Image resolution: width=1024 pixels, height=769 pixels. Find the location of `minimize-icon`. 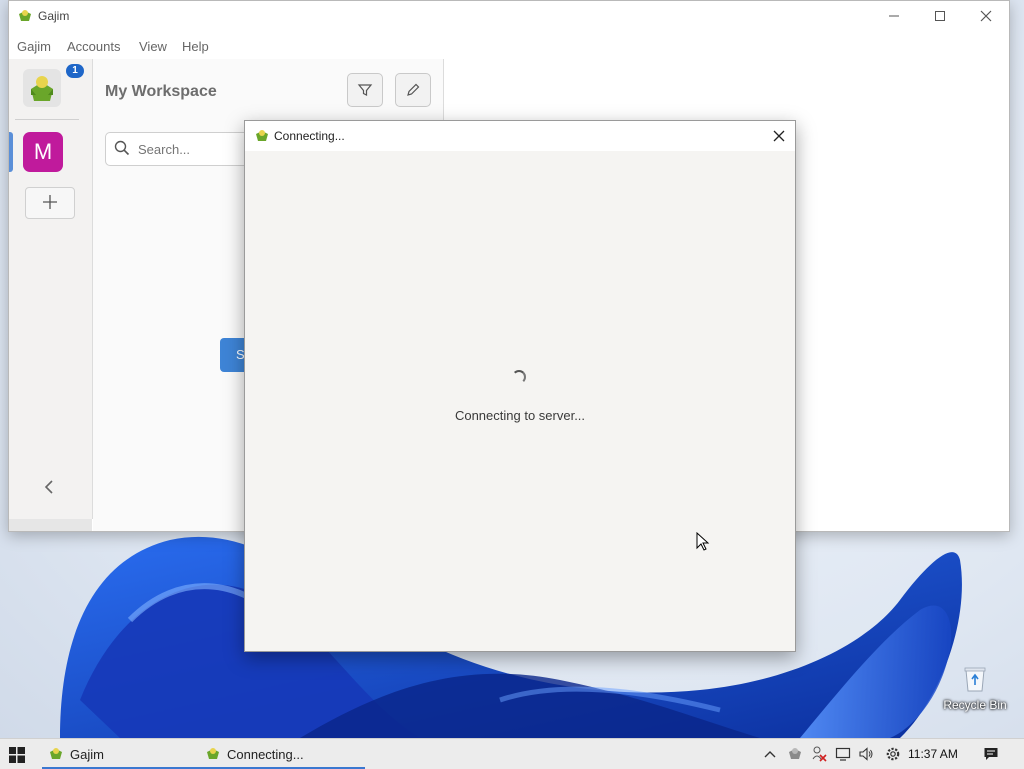

minimize-icon is located at coordinates (894, 16).